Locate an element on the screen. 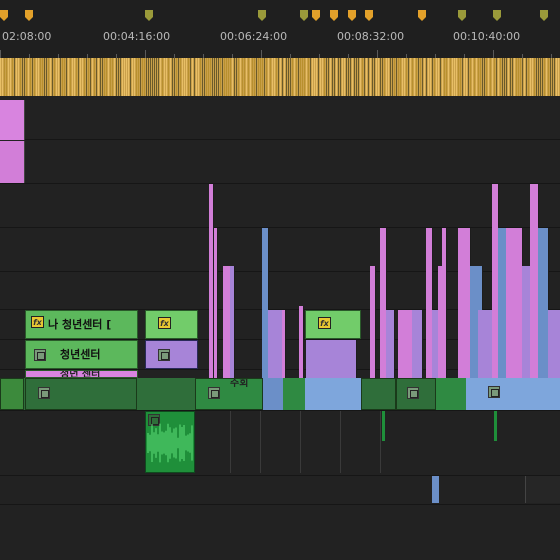  video-clip: 청년 센터 is located at coordinates (81, 374).